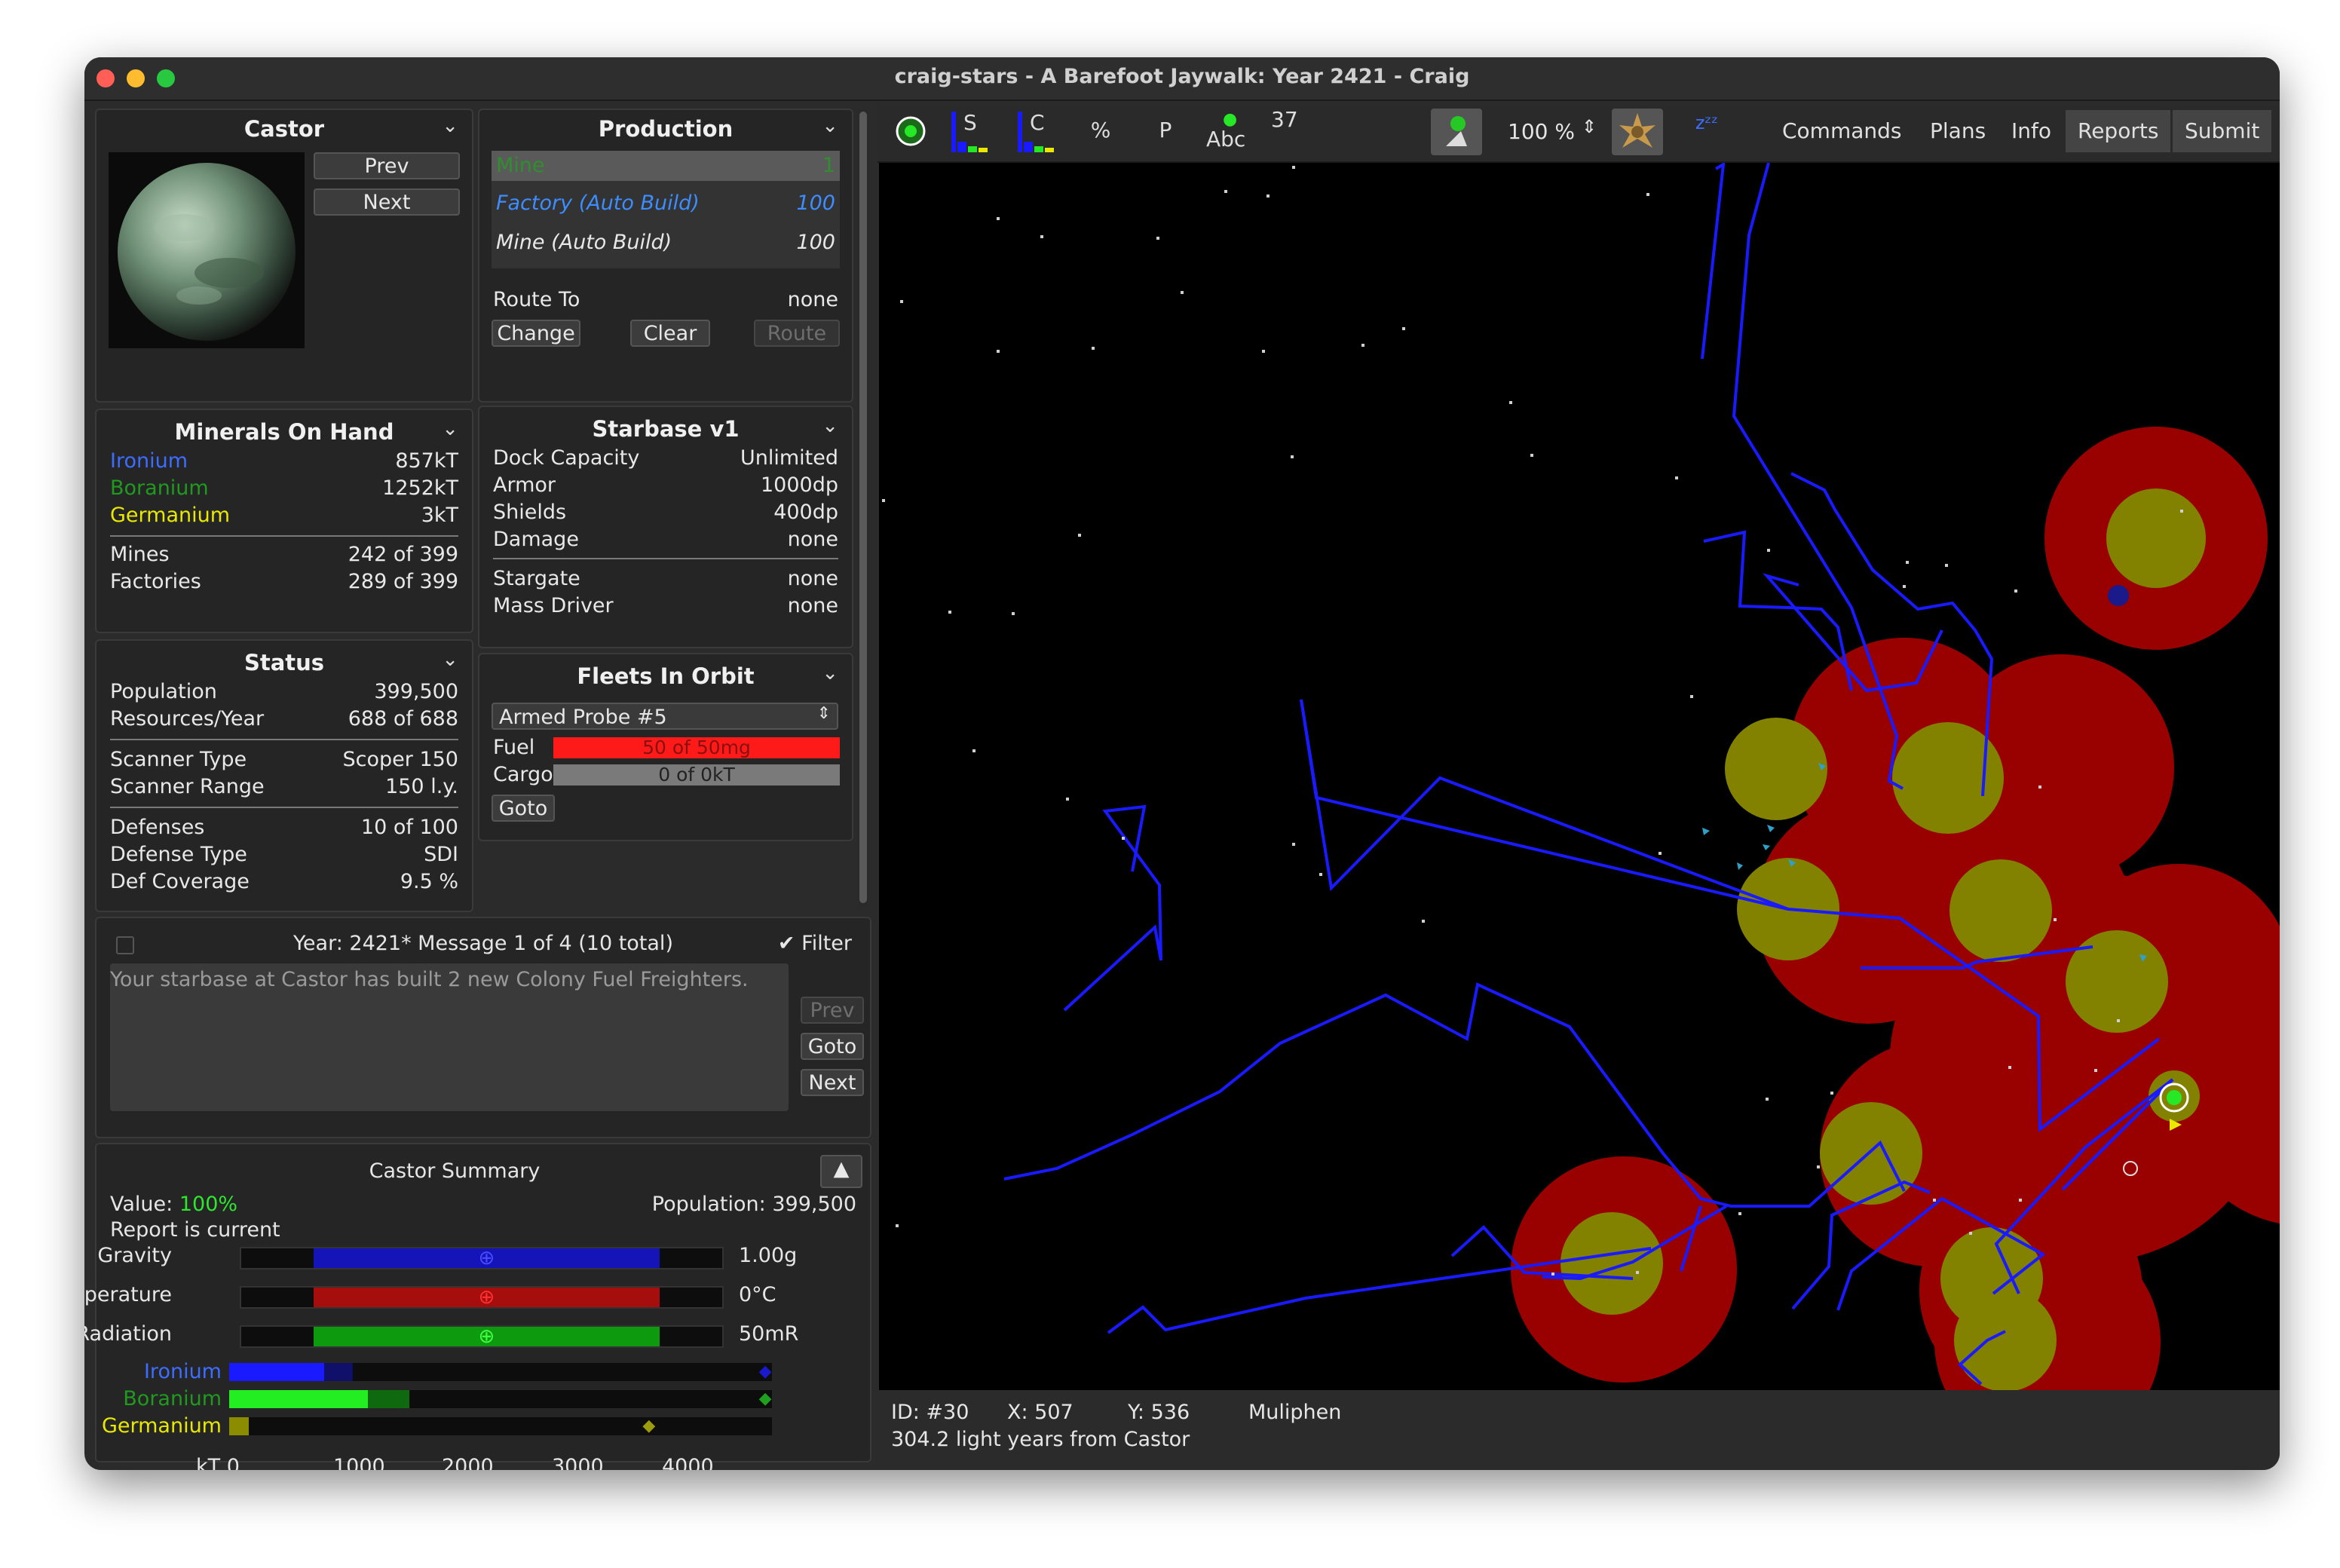 The width and height of the screenshot is (2340, 1568). What do you see at coordinates (155, 581) in the screenshot?
I see `factories-label: Factories` at bounding box center [155, 581].